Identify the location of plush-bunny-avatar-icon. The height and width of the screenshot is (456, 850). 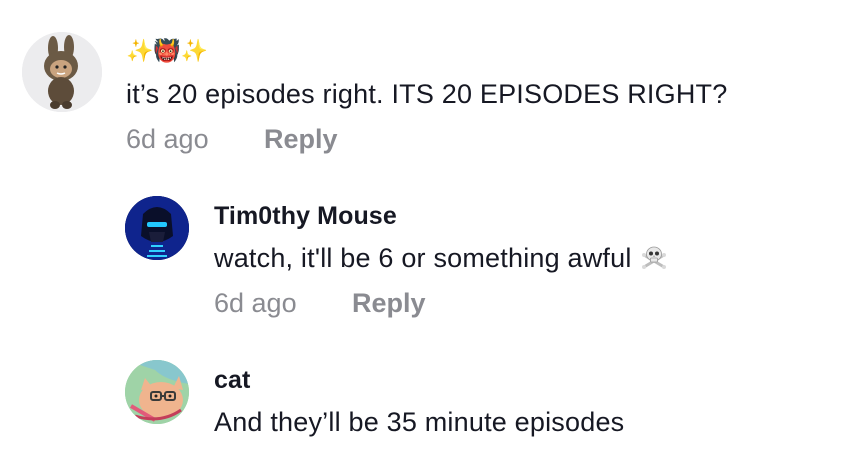
(62, 72).